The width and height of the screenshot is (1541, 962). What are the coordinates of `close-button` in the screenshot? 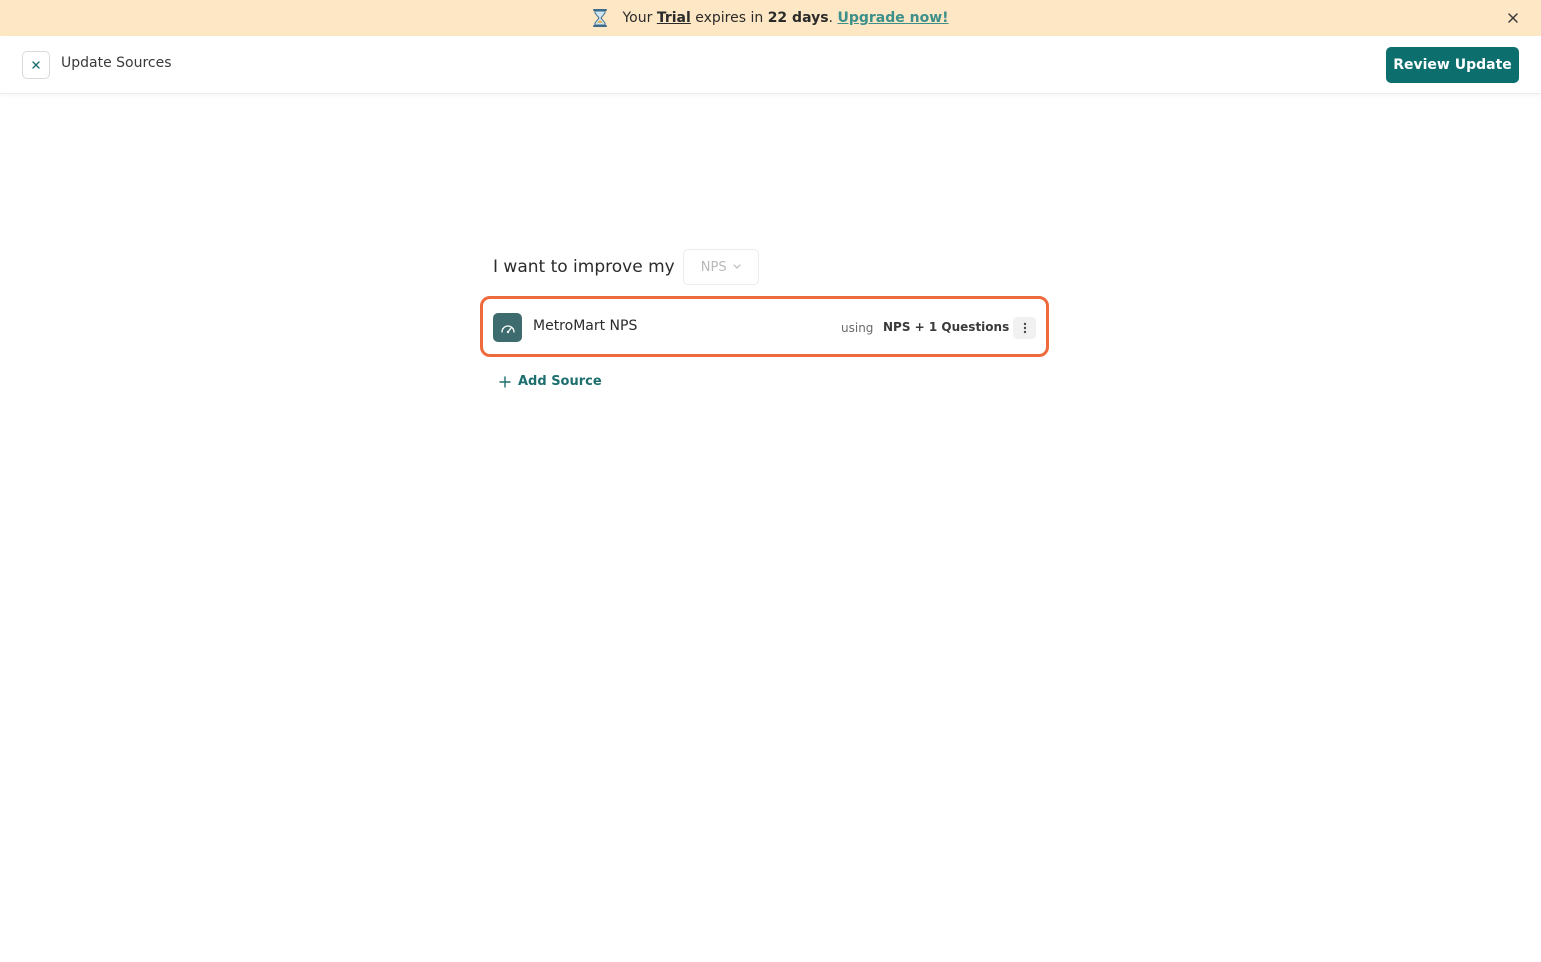 It's located at (36, 65).